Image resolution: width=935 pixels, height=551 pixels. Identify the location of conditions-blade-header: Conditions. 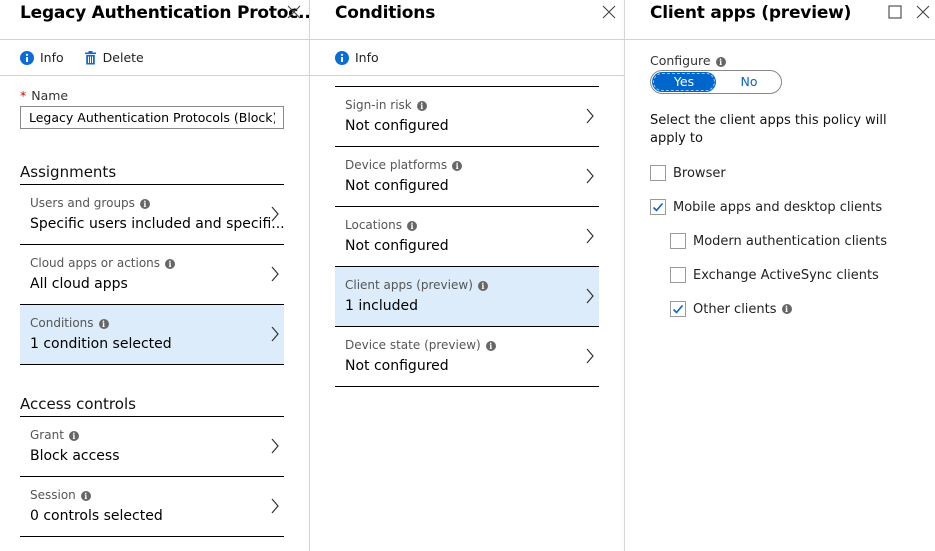
(467, 20).